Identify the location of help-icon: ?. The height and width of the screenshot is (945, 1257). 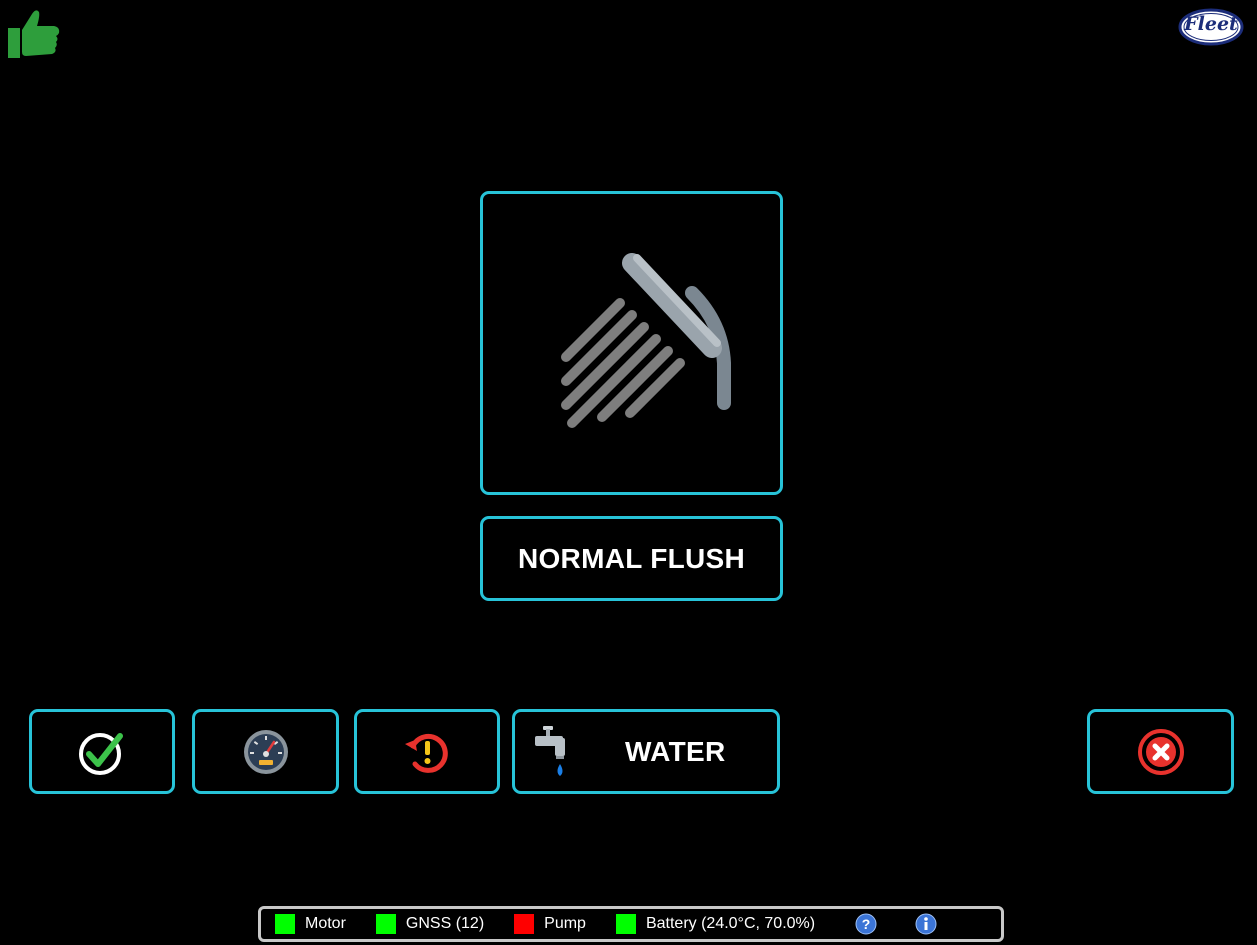
(866, 924).